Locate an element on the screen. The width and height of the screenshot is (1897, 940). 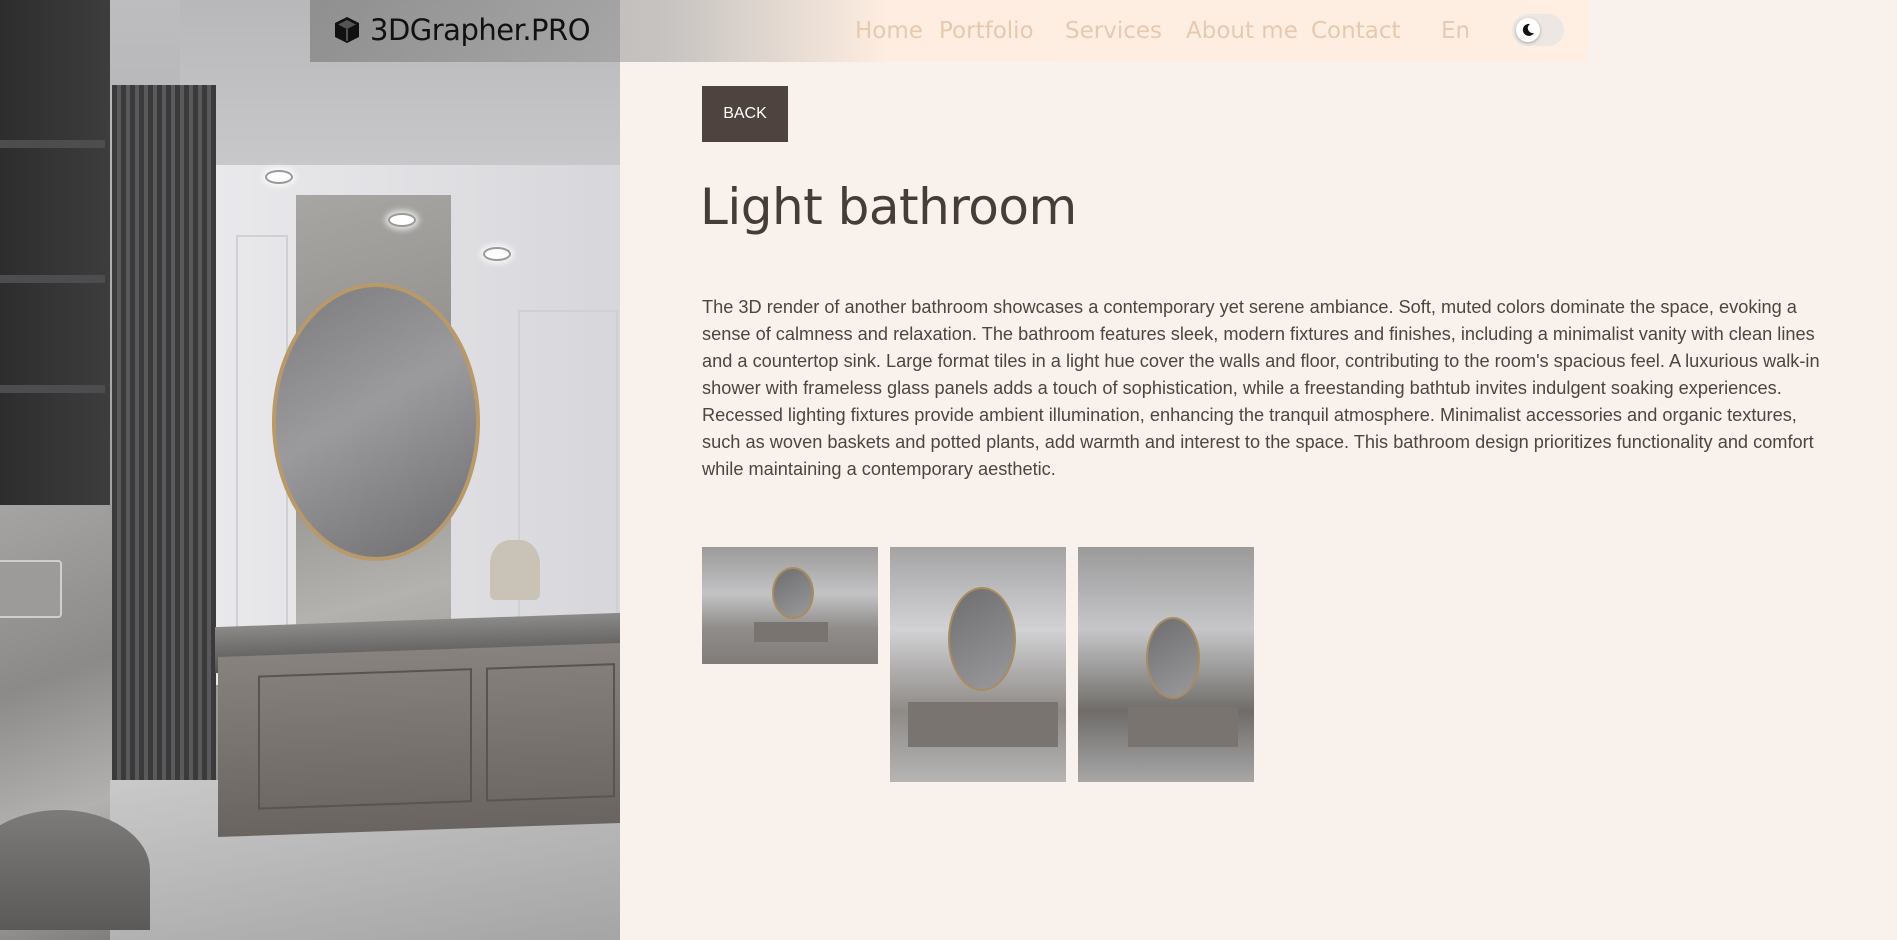
back-button: BACK is located at coordinates (745, 114).